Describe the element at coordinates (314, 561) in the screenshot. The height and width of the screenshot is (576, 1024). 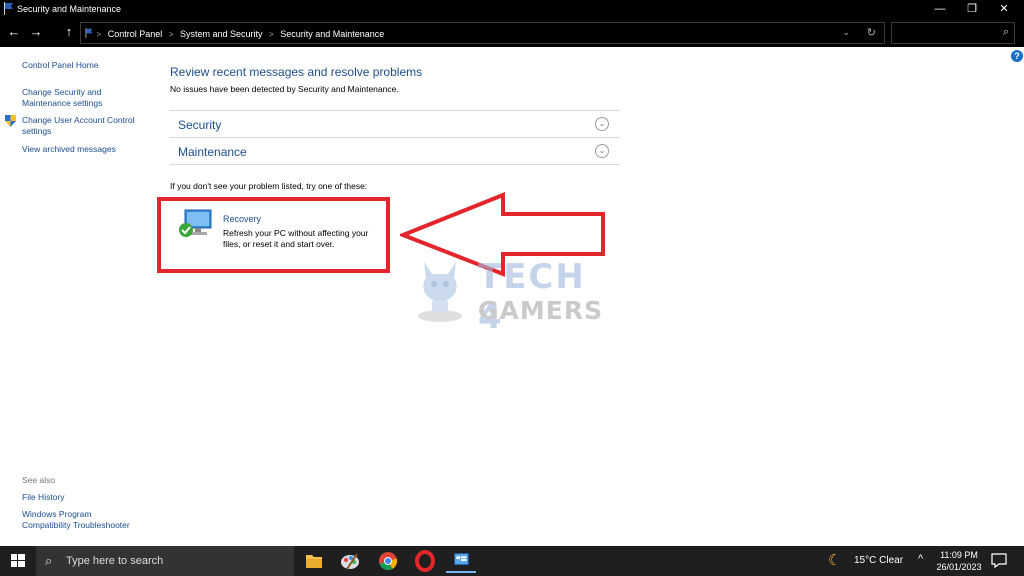
I see `file-explorer-icon` at that location.